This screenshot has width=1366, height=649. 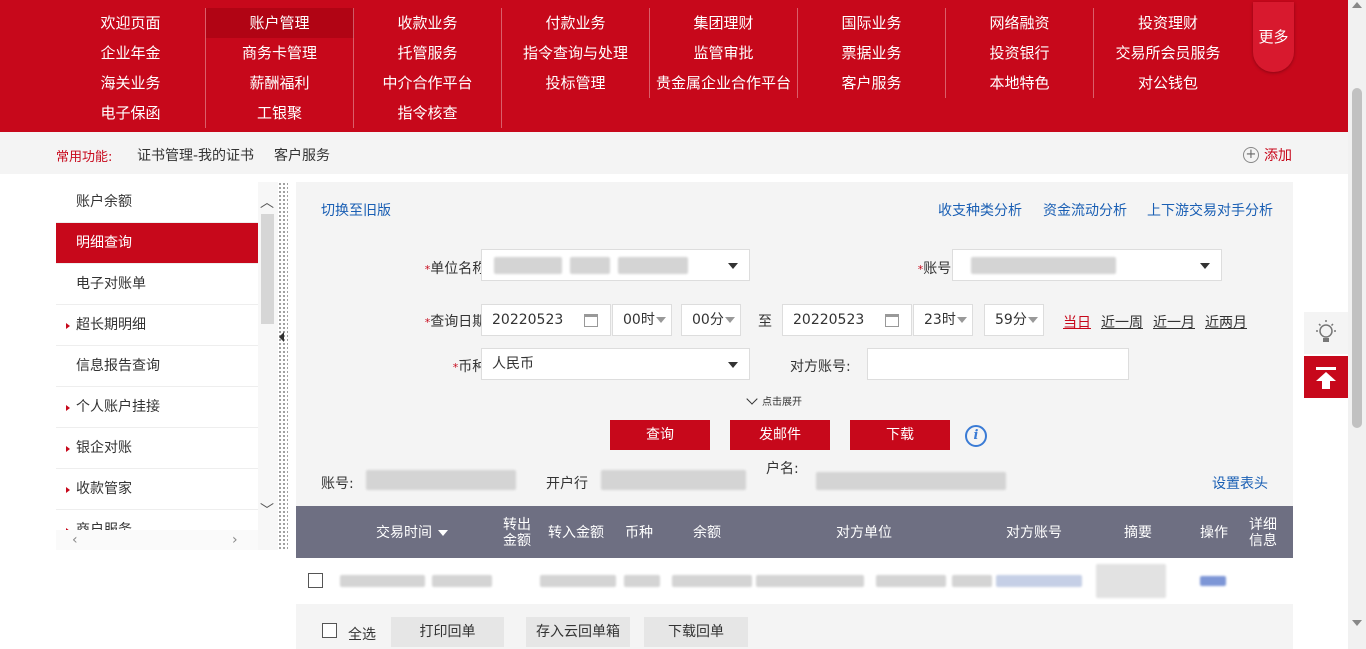 I want to click on more-menu-button: 更多, so click(x=1273, y=37).